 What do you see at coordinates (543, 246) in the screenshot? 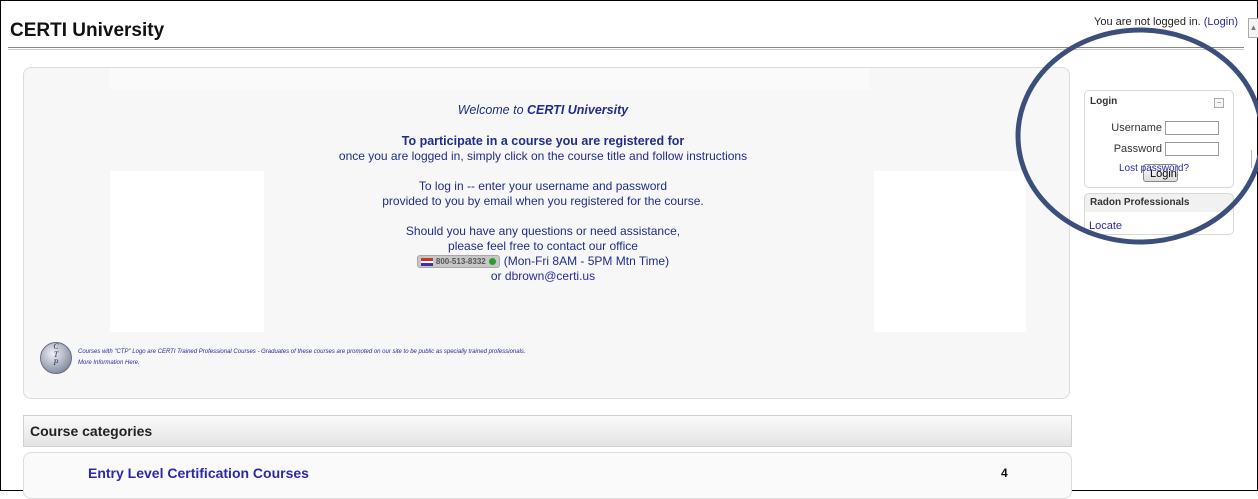
I see `contact-line2: please feel free to contact our office` at bounding box center [543, 246].